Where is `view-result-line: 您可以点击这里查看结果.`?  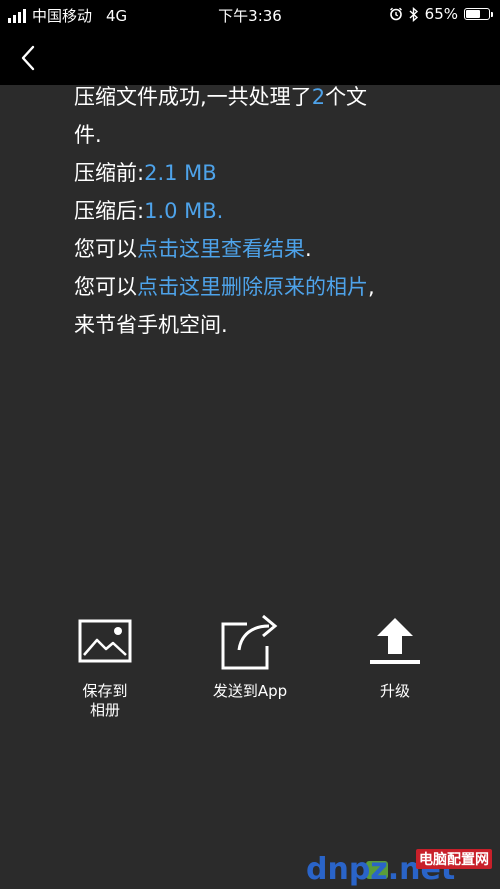 view-result-line: 您可以点击这里查看结果. is located at coordinates (264, 249).